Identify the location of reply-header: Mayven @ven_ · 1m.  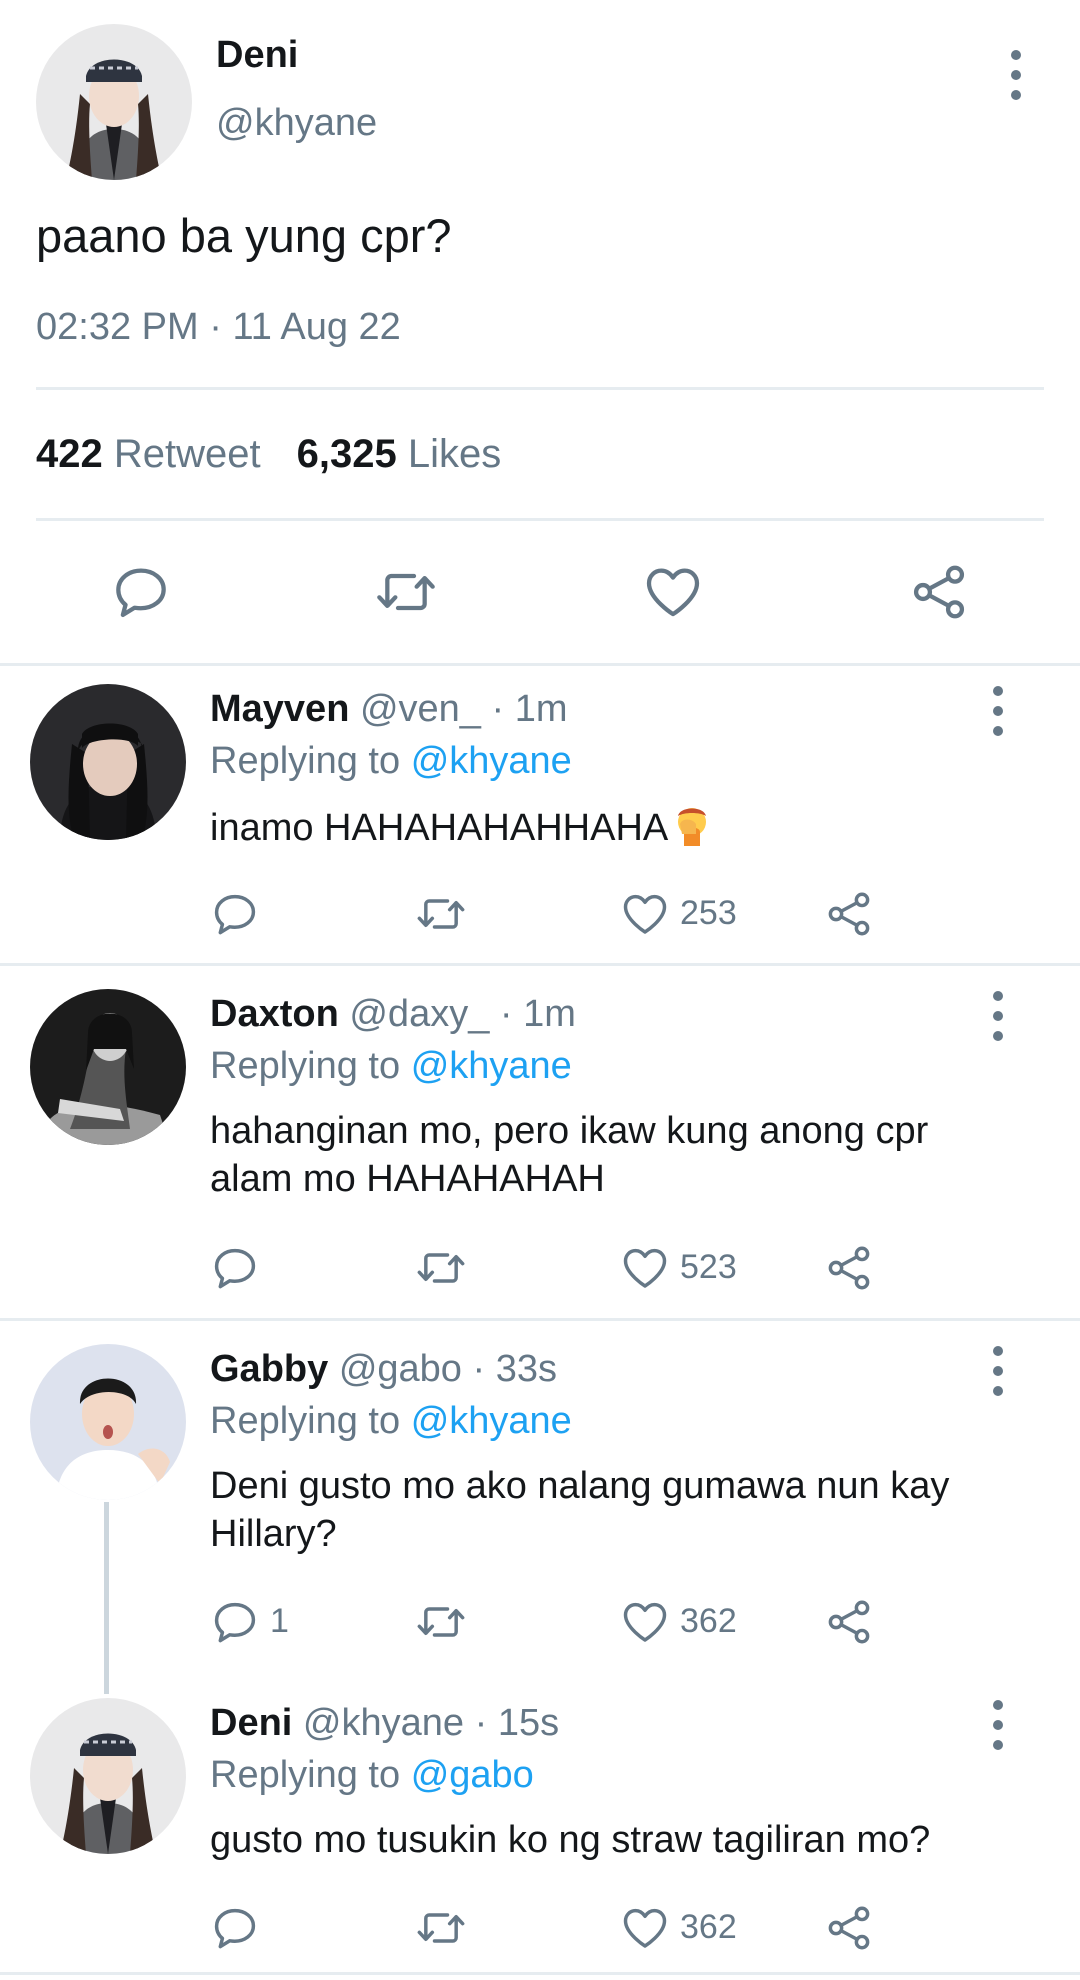
(389, 709).